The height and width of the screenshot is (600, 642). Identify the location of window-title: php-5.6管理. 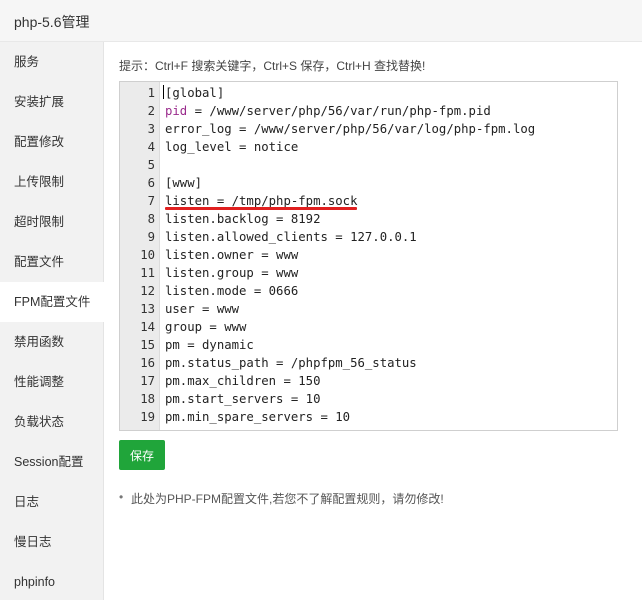
(52, 22).